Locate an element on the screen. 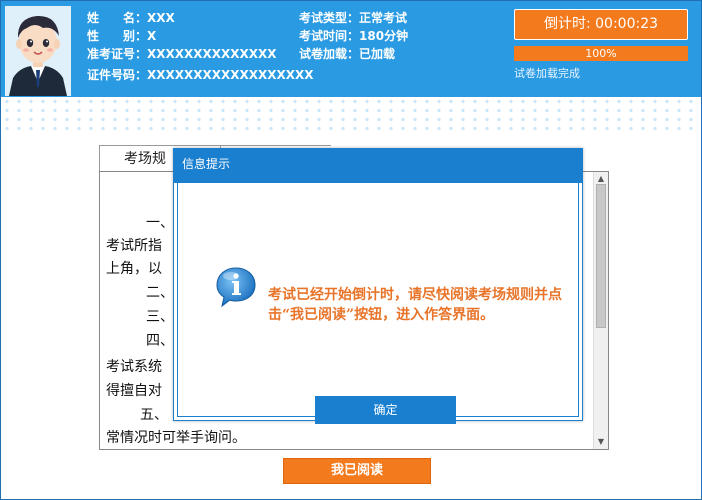 This screenshot has width=702, height=500. paper-load-value: 已加载 is located at coordinates (377, 54).